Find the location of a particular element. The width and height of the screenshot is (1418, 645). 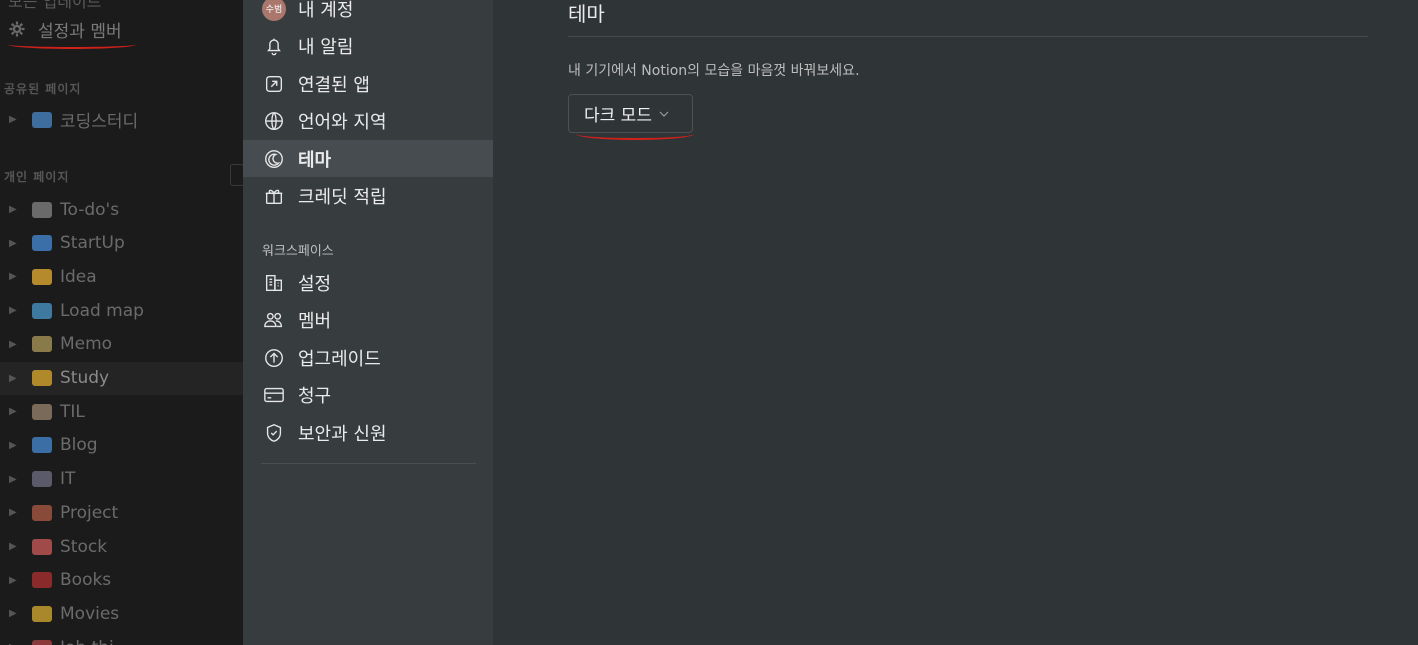

gift-icon is located at coordinates (274, 196).